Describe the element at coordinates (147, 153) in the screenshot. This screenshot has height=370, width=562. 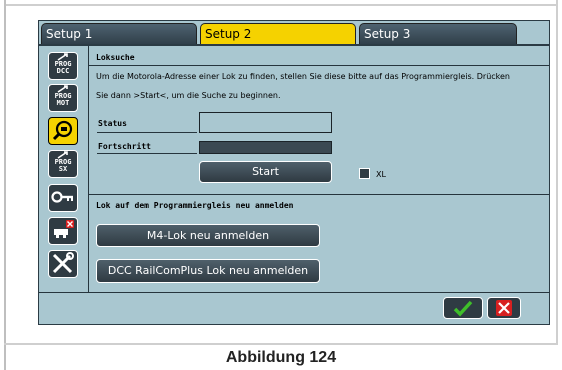
I see `progress-underline` at that location.